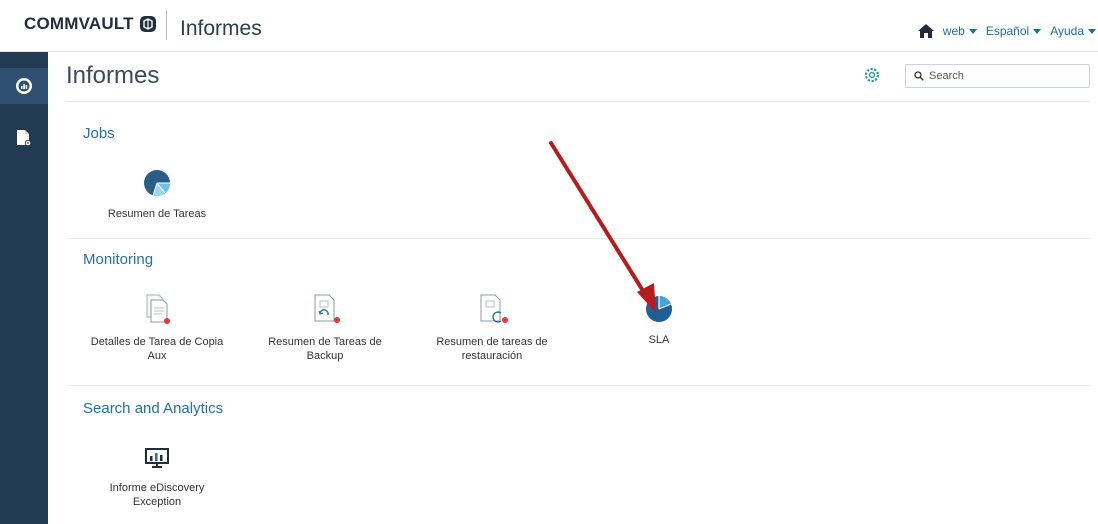 Image resolution: width=1098 pixels, height=524 pixels. Describe the element at coordinates (1004, 76) in the screenshot. I see `search-input` at that location.